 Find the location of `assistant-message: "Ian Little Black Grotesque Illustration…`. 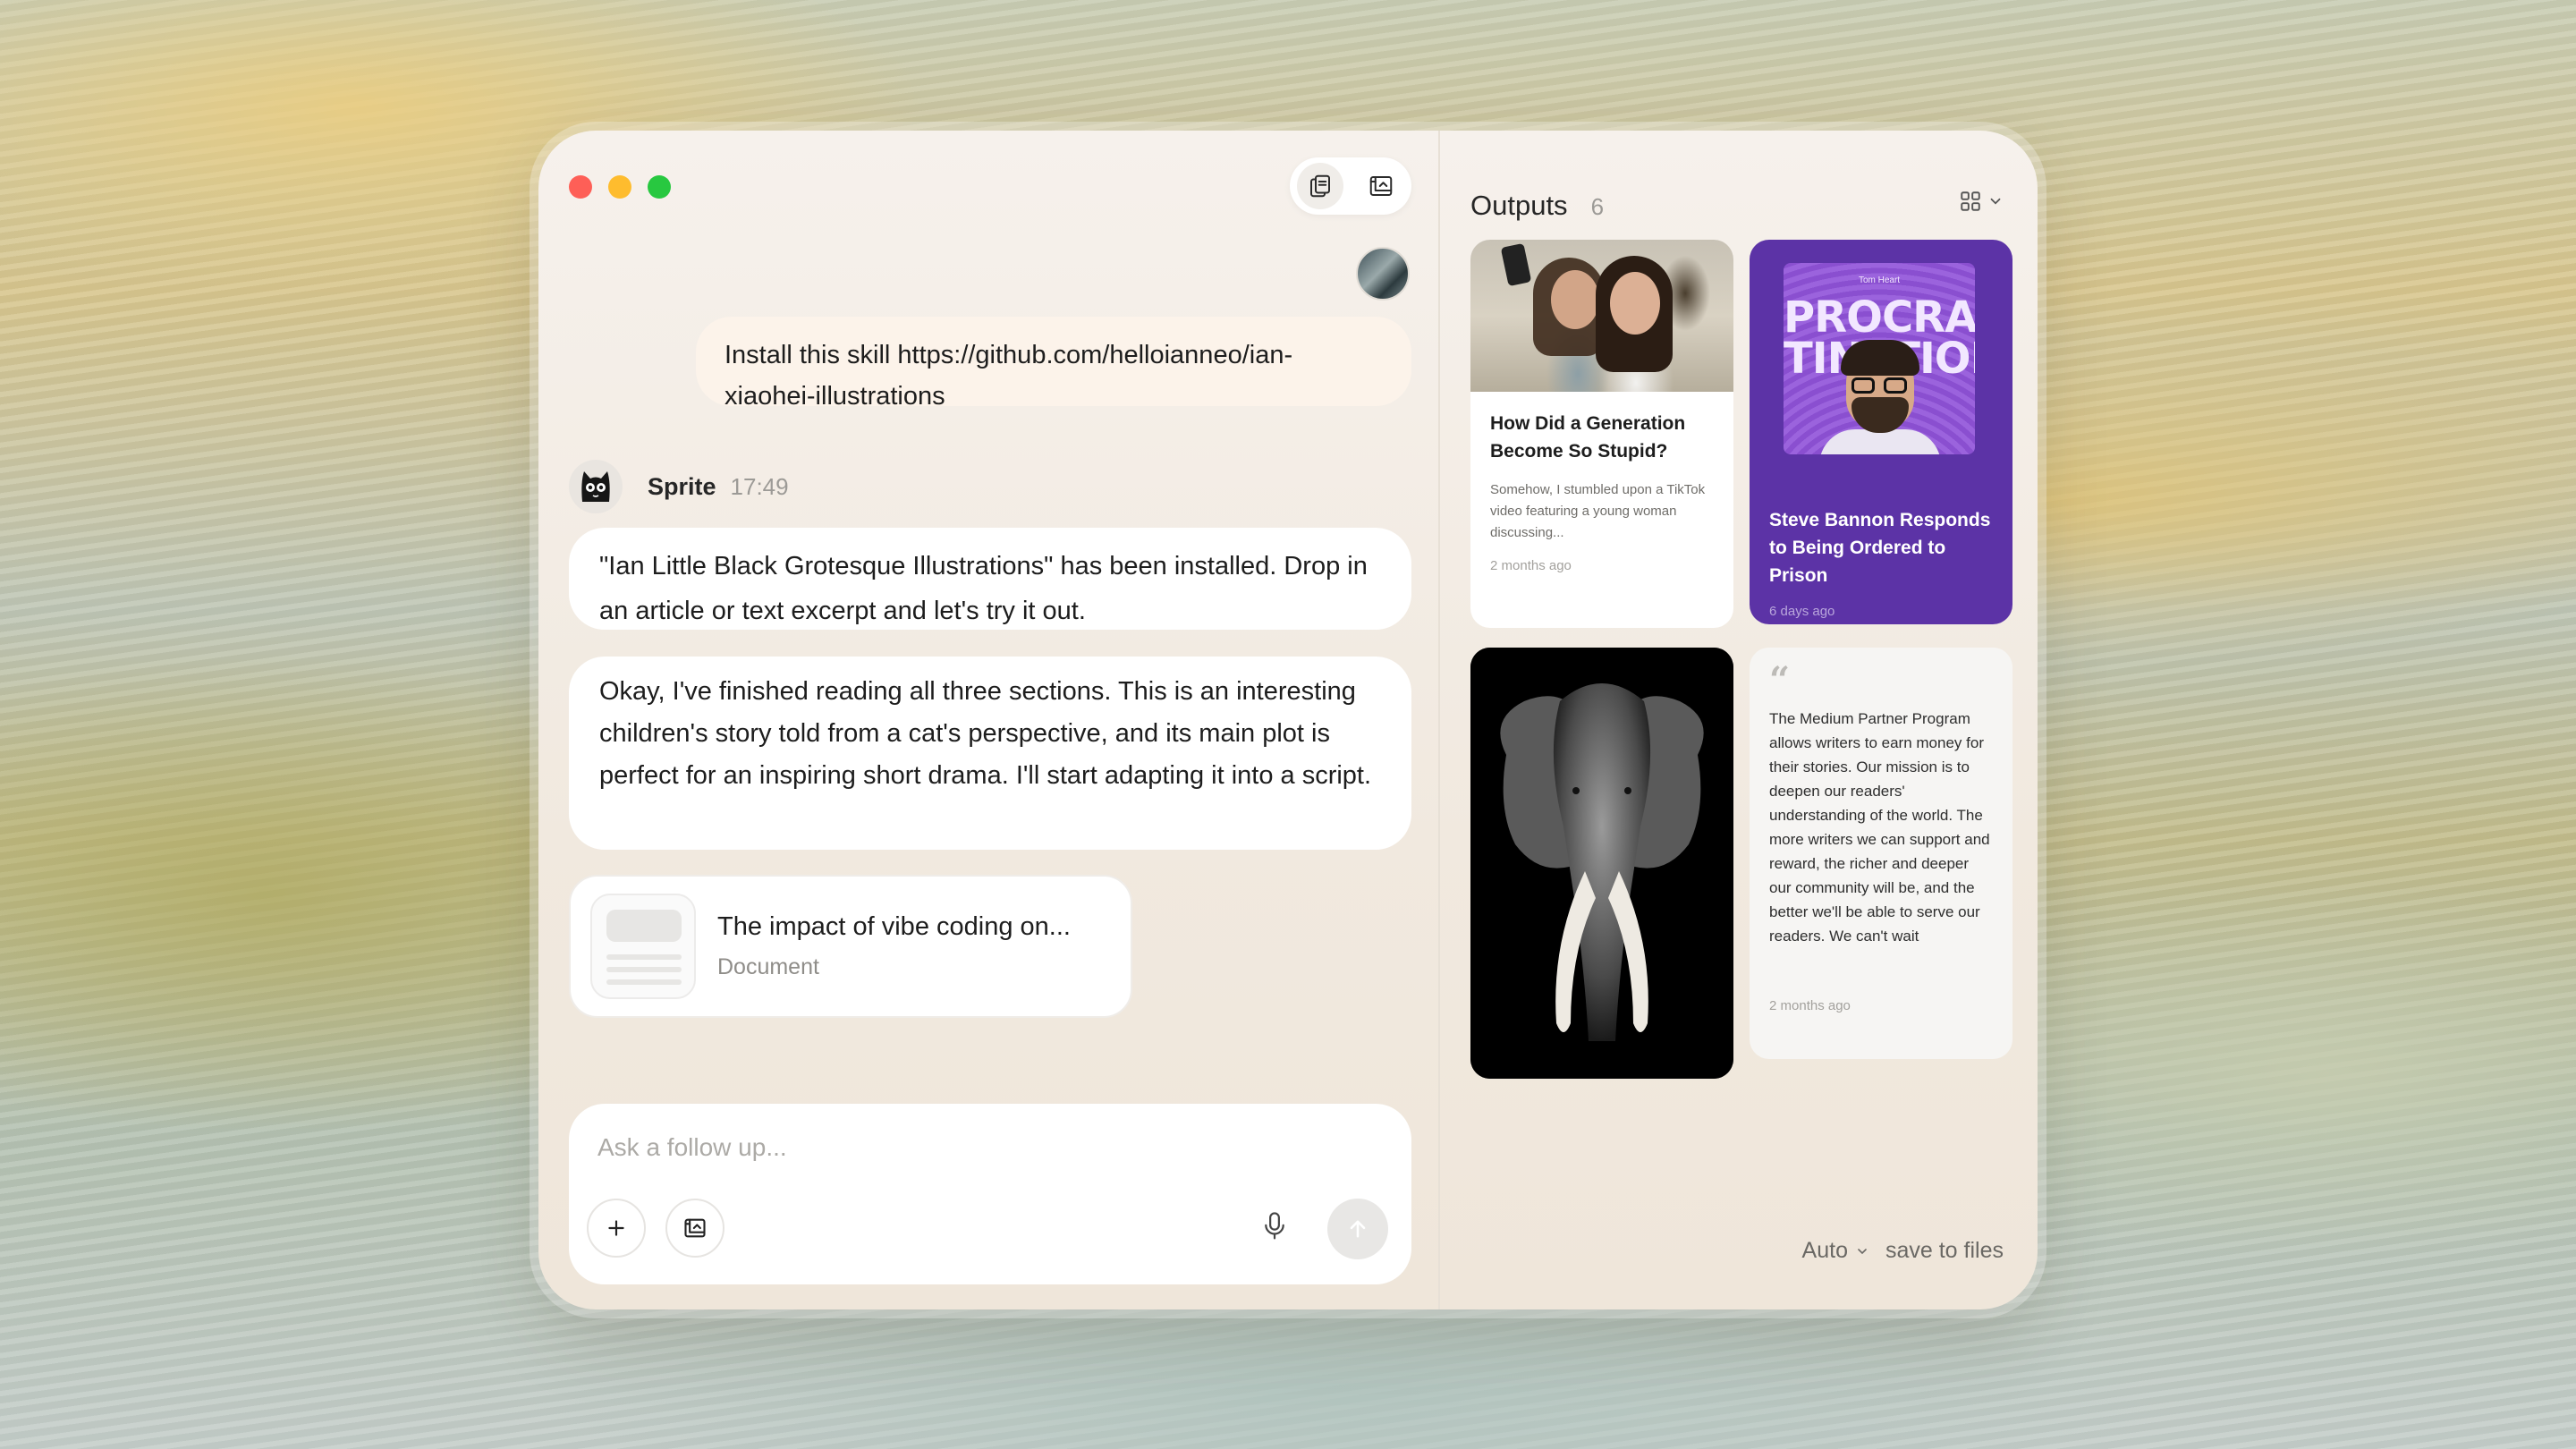

assistant-message: "Ian Little Black Grotesque Illustration… is located at coordinates (990, 579).